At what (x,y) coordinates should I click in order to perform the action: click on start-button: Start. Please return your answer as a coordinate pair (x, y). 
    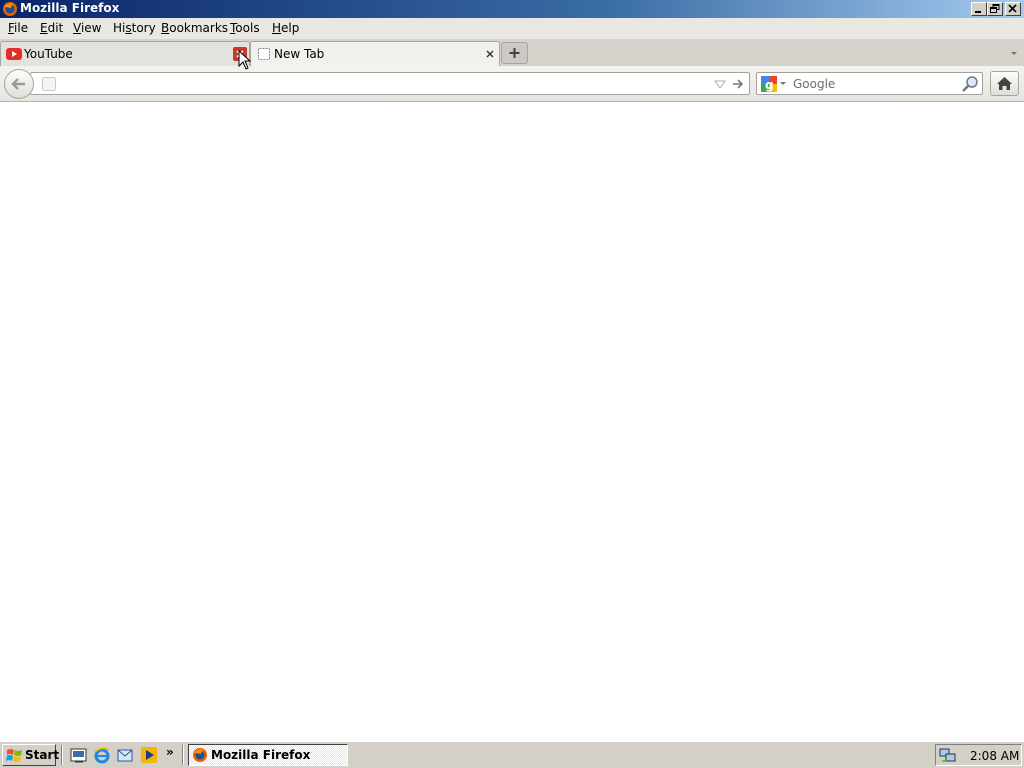
    Looking at the image, I should click on (31, 755).